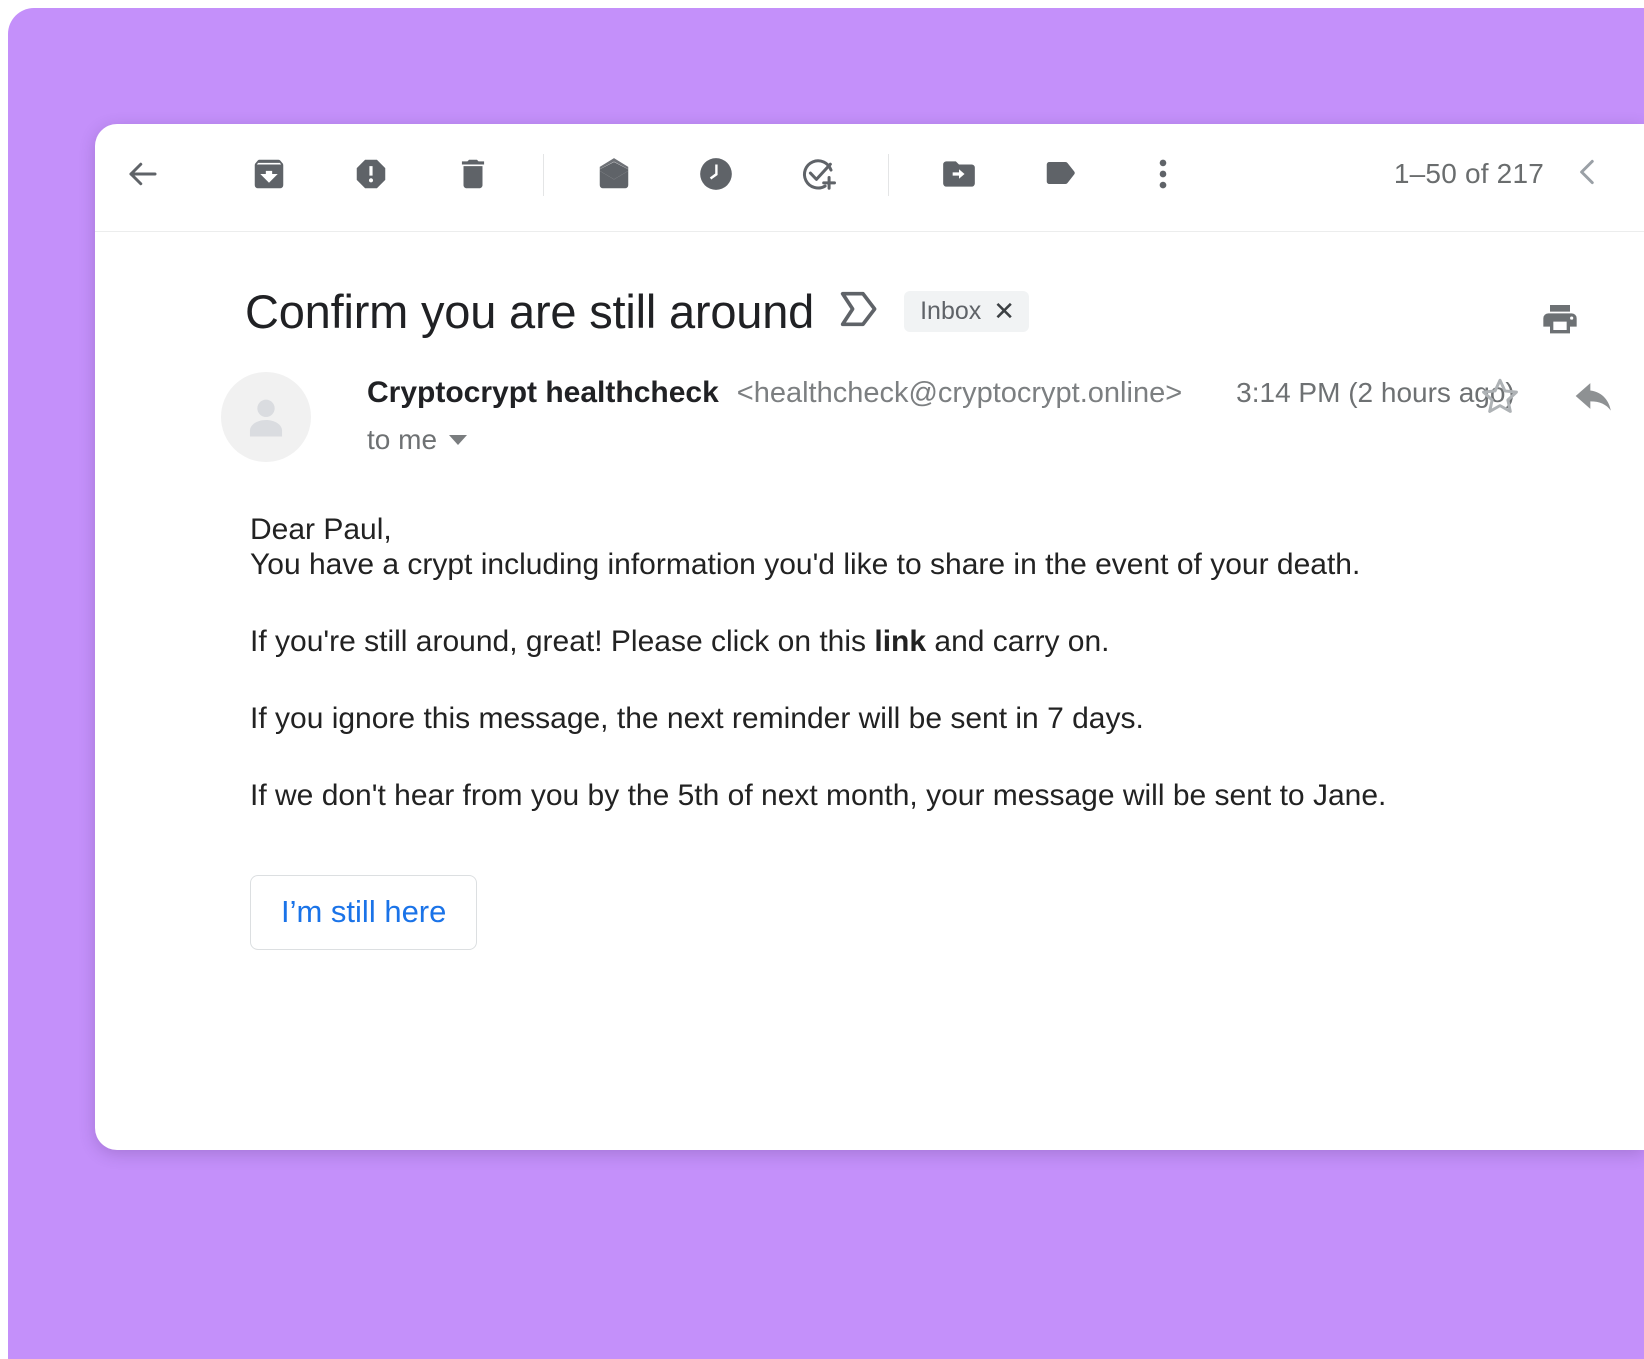  I want to click on add-to-tasks-button, so click(818, 174).